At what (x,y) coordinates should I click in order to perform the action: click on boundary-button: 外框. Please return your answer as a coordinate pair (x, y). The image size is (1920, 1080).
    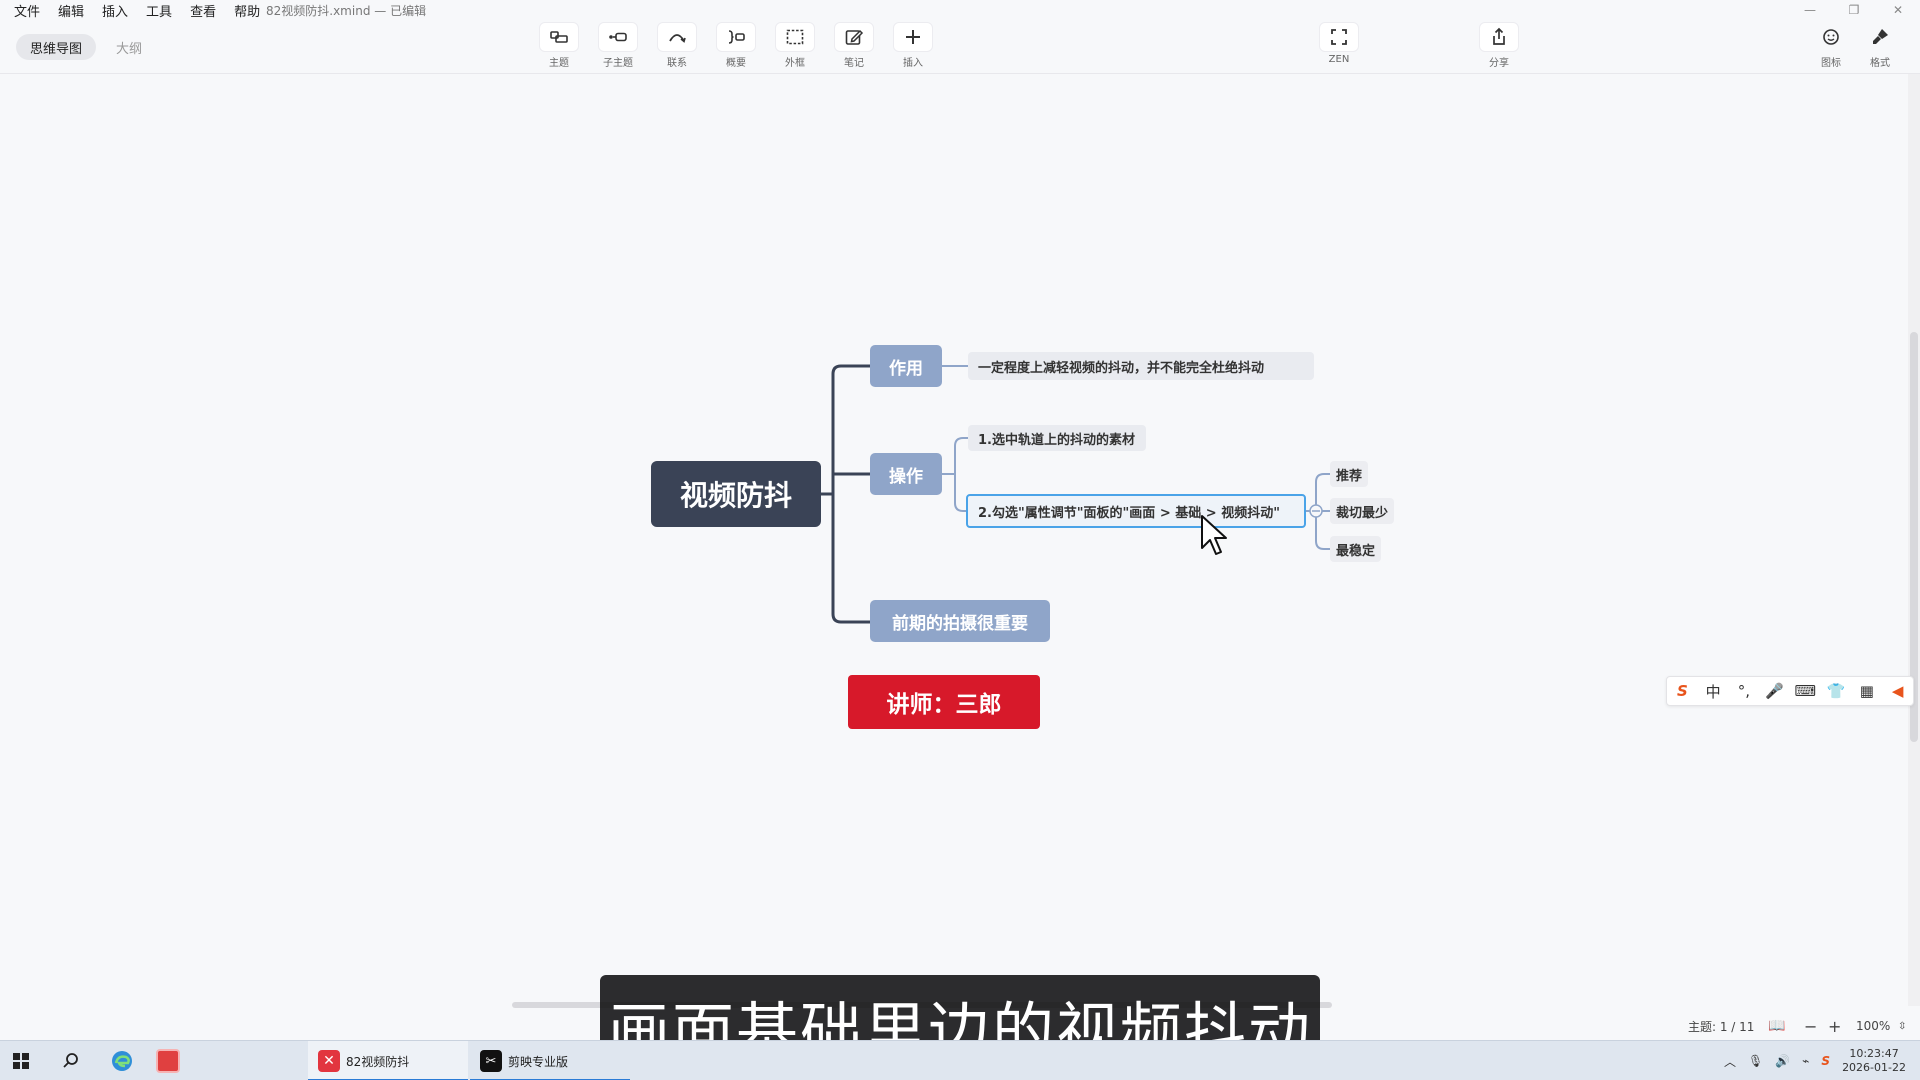
    Looking at the image, I should click on (795, 45).